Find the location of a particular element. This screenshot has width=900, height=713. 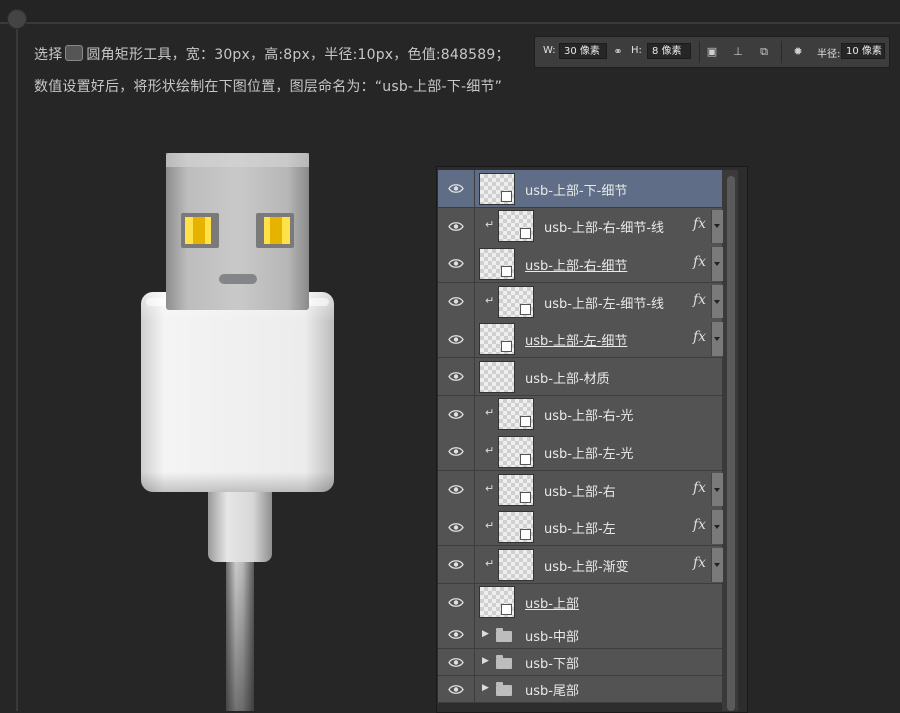

layer-row: usb-上部-材质 is located at coordinates (580, 377).